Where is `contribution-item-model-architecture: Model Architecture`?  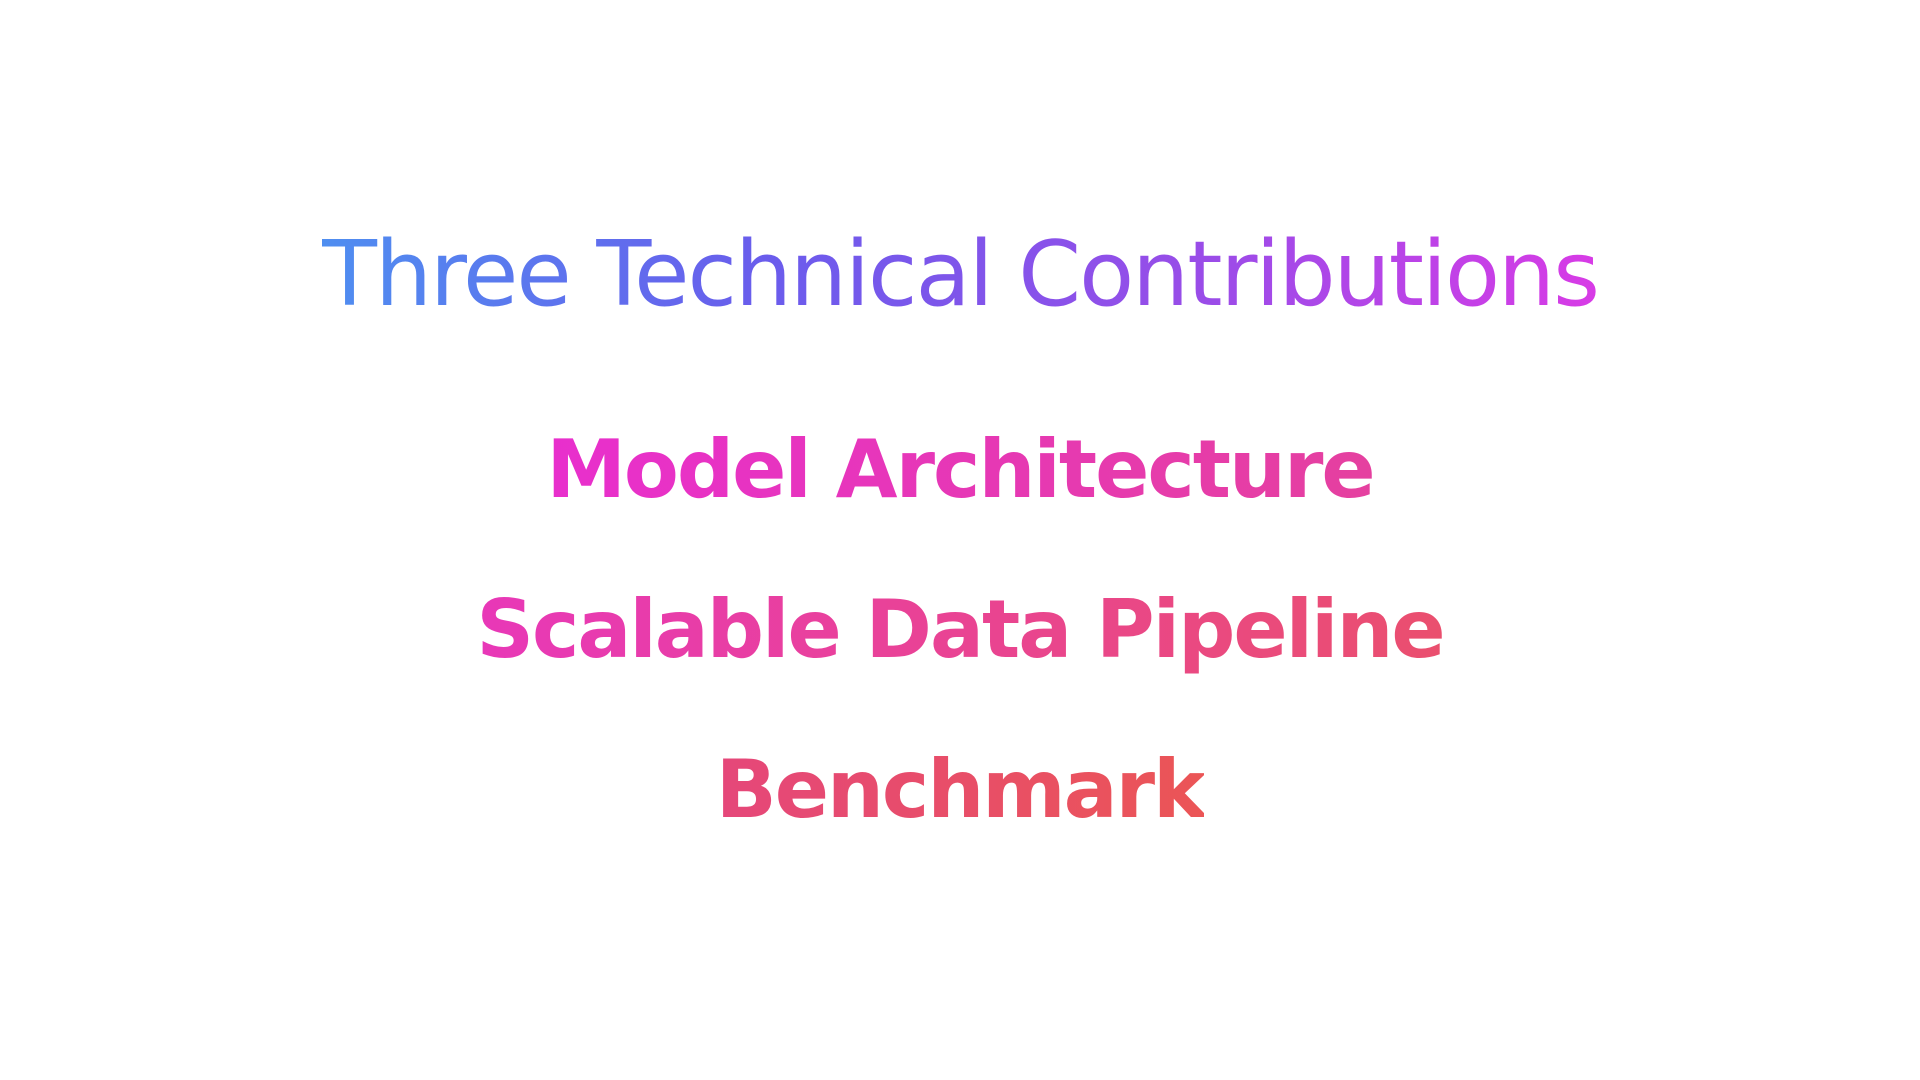 contribution-item-model-architecture: Model Architecture is located at coordinates (960, 470).